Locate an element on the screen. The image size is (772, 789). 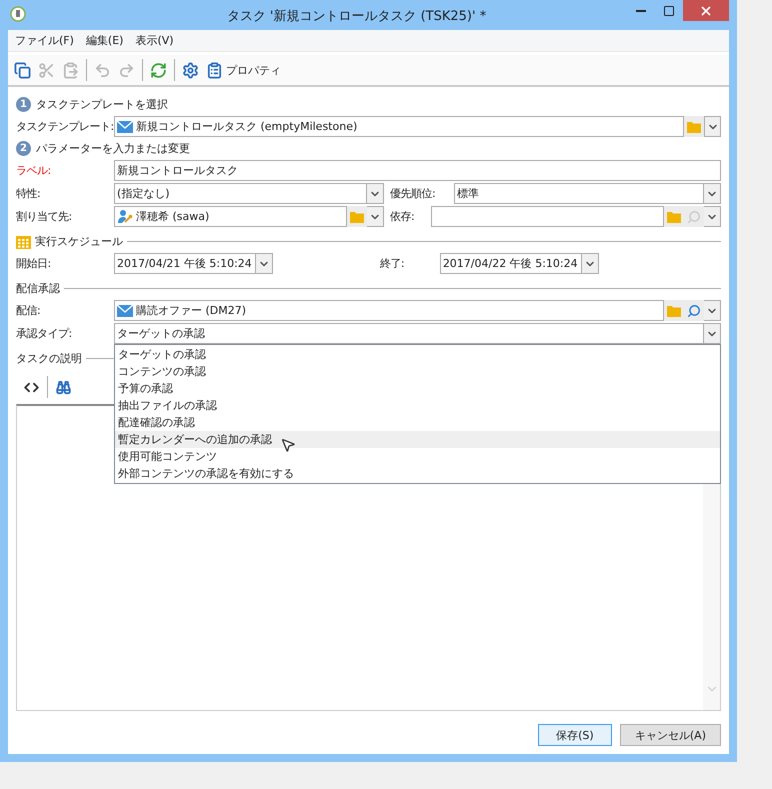
dropdown-option: 使用可能コンテンツ is located at coordinates (417, 456).